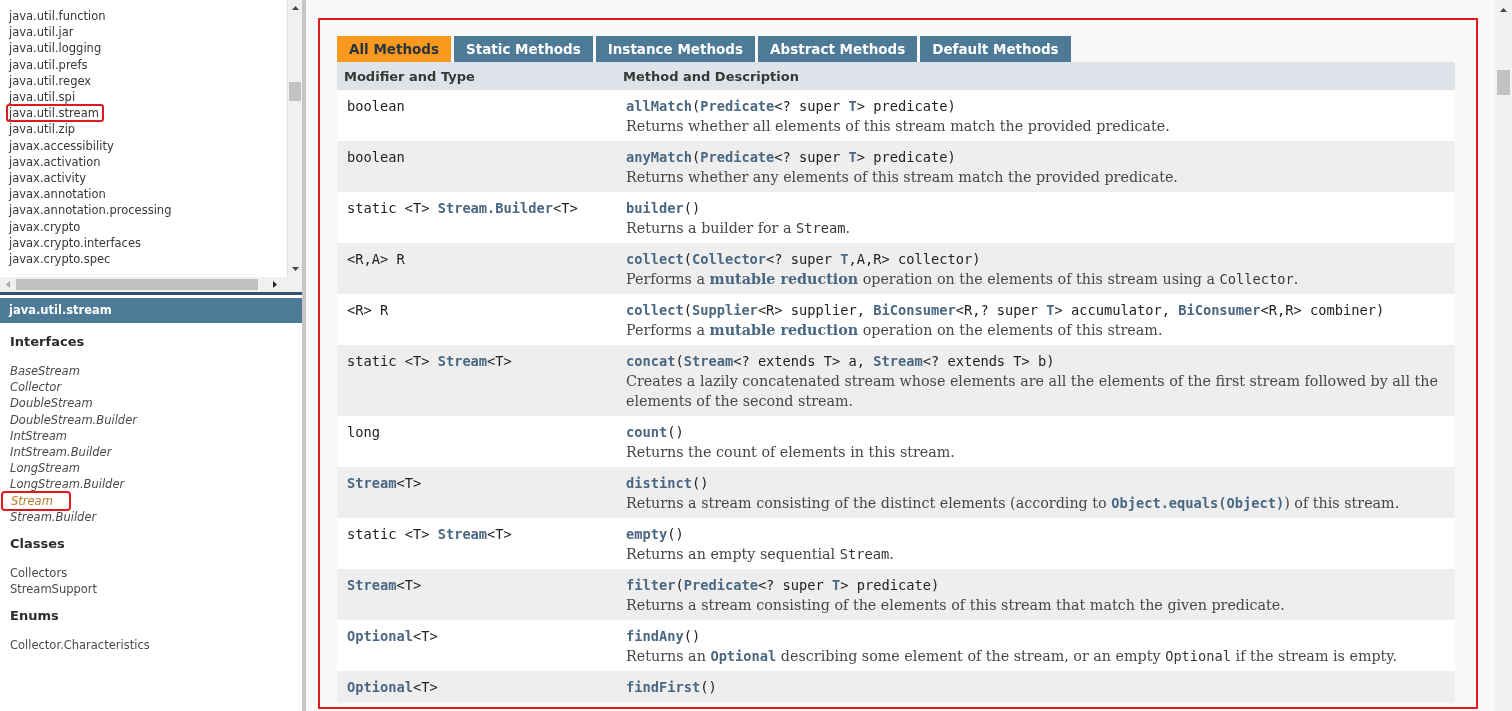 This screenshot has height=711, width=1512. What do you see at coordinates (67, 484) in the screenshot?
I see `class-link: LongStream.Builder` at bounding box center [67, 484].